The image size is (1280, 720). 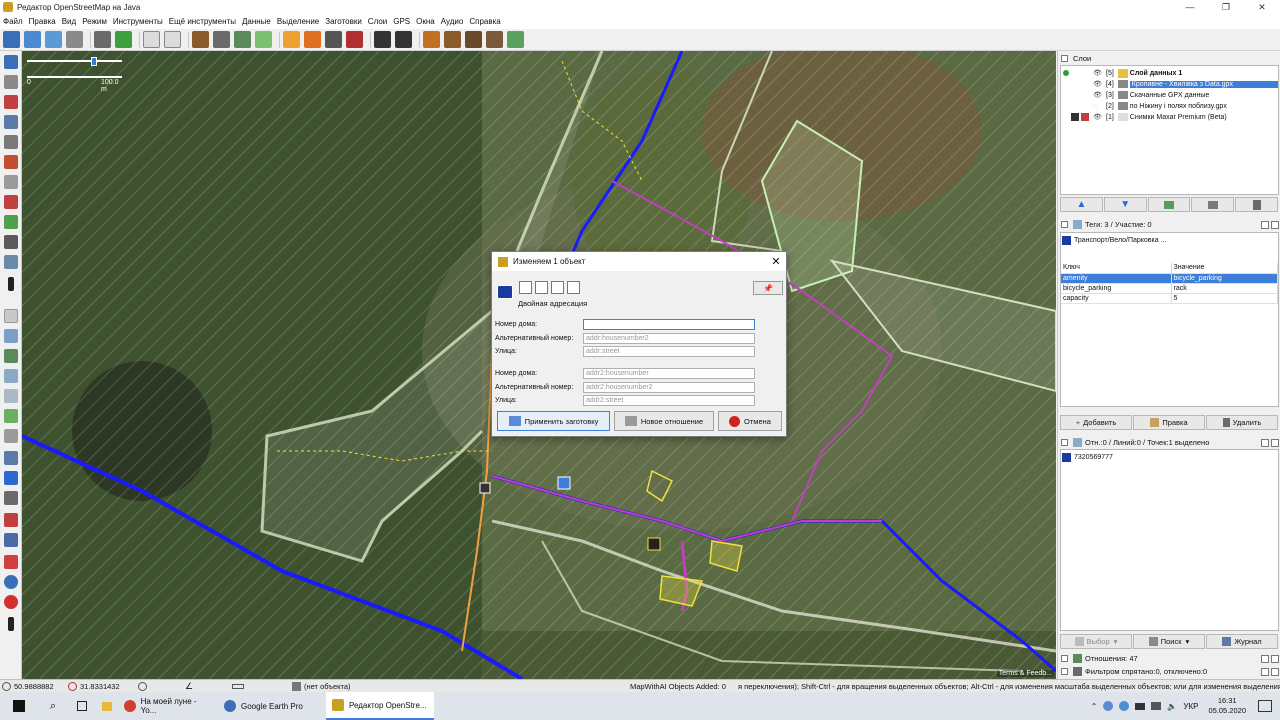 I want to click on tag-row: bicycle_parking rack, so click(x=1169, y=288).